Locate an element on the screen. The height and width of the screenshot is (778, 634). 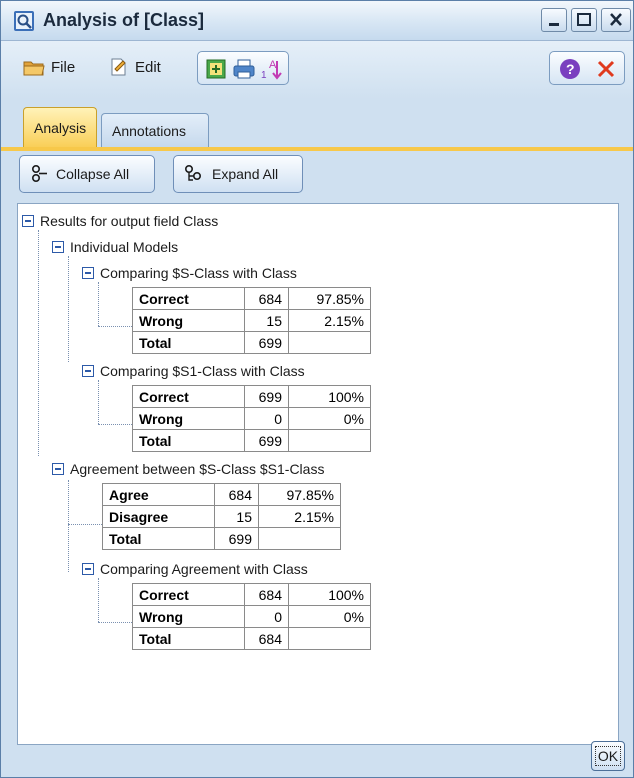
toolbar-action-group: 1 A is located at coordinates (243, 68).